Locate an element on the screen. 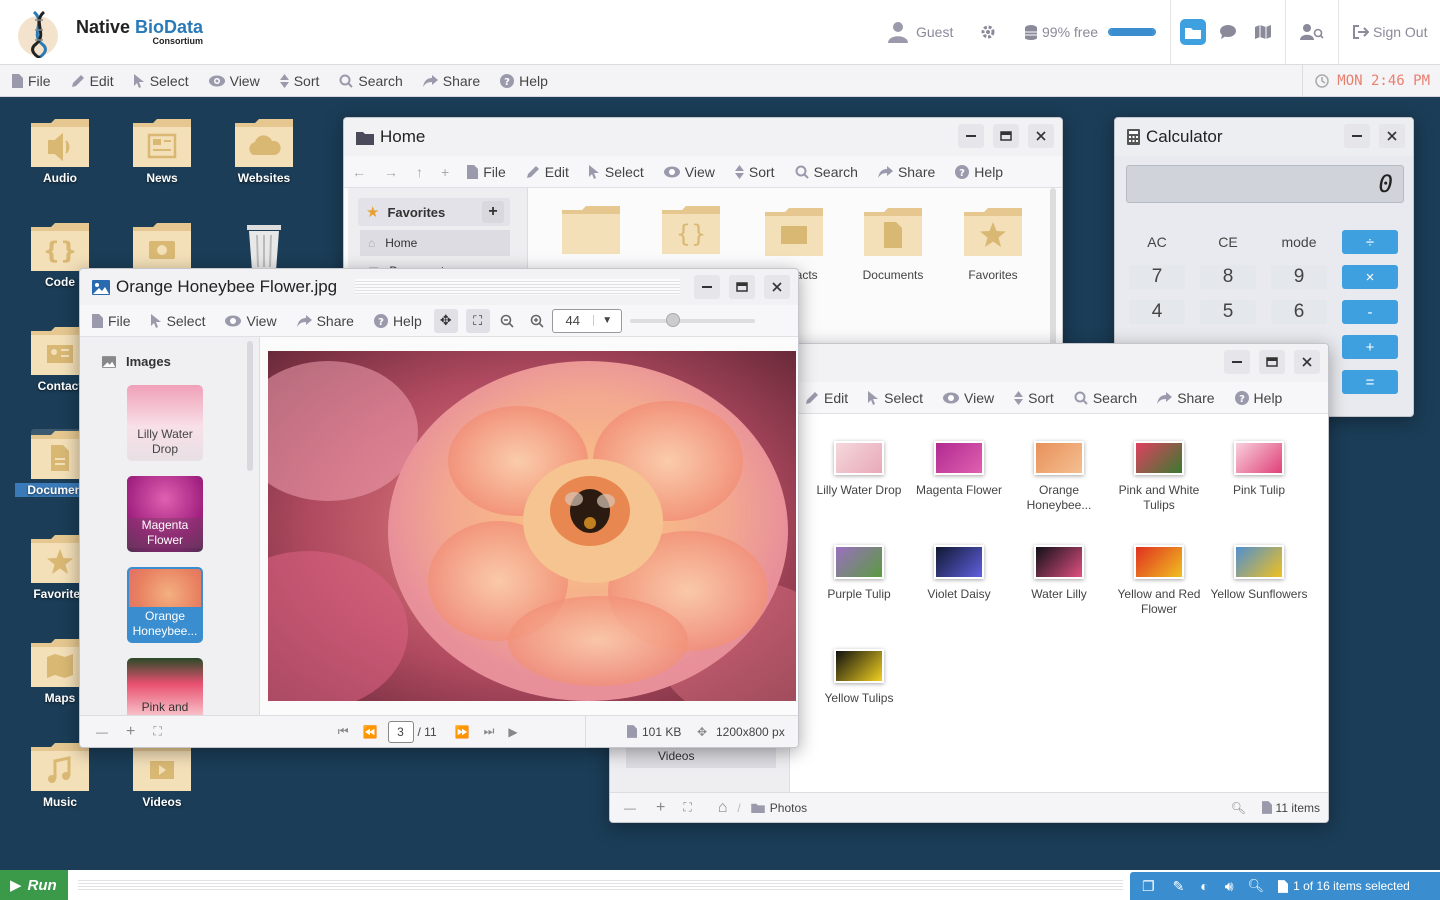 The image size is (1440, 900). side-image-lilly-water-drop: Lilly Water Drop is located at coordinates (165, 423).